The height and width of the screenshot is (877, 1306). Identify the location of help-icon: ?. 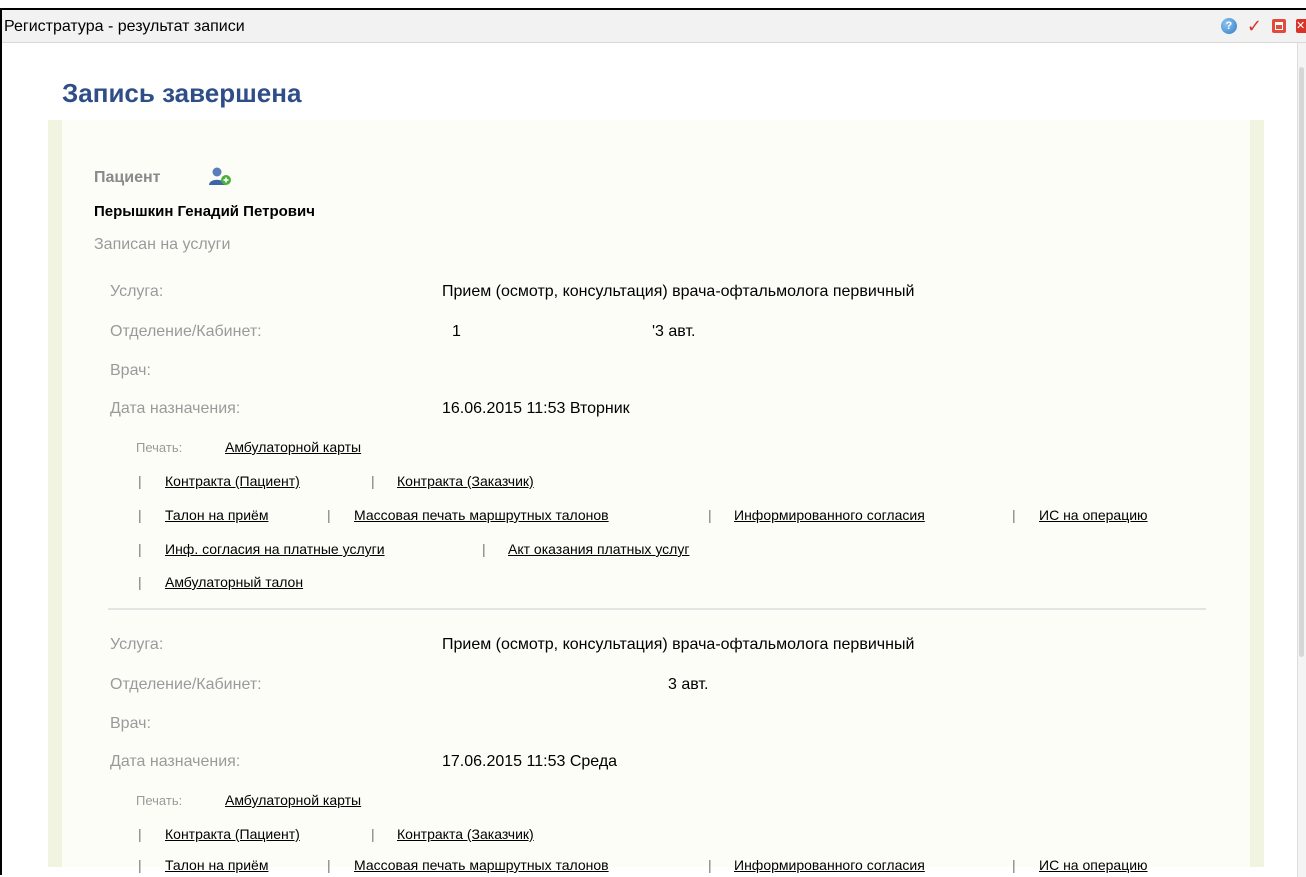
(1228, 26).